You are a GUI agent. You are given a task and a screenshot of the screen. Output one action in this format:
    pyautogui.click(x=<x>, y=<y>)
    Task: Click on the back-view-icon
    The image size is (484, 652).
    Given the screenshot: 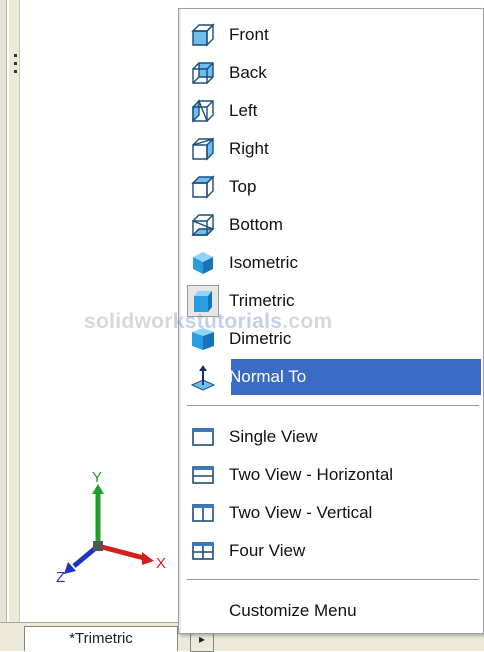 What is the action you would take?
    pyautogui.click(x=203, y=73)
    